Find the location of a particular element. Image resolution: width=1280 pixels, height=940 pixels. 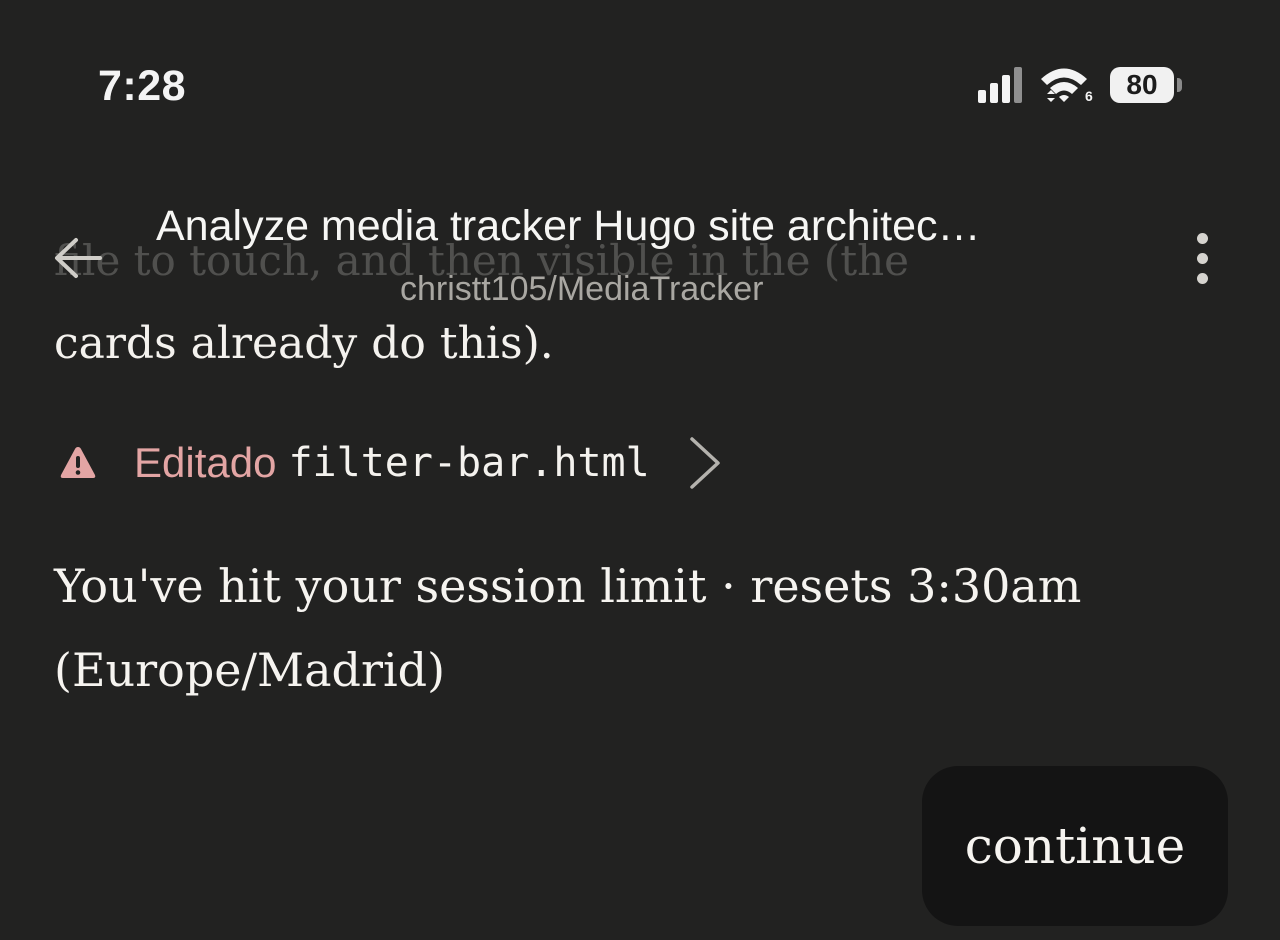

arrow-left-icon is located at coordinates (78, 258).